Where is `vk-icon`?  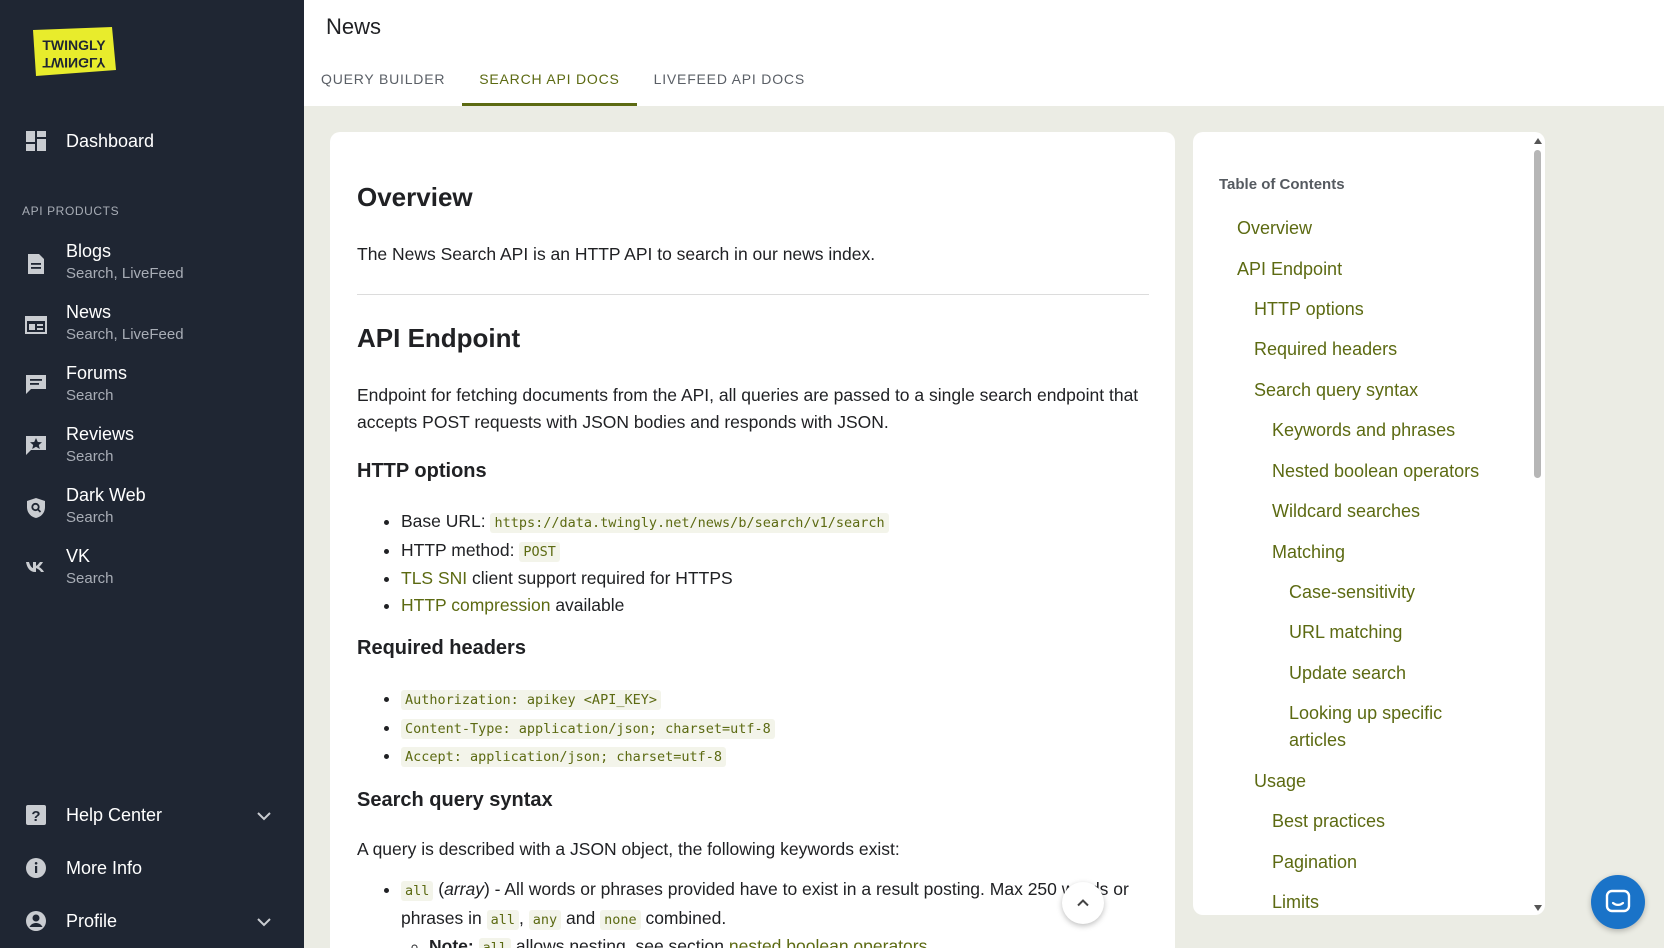
vk-icon is located at coordinates (36, 567).